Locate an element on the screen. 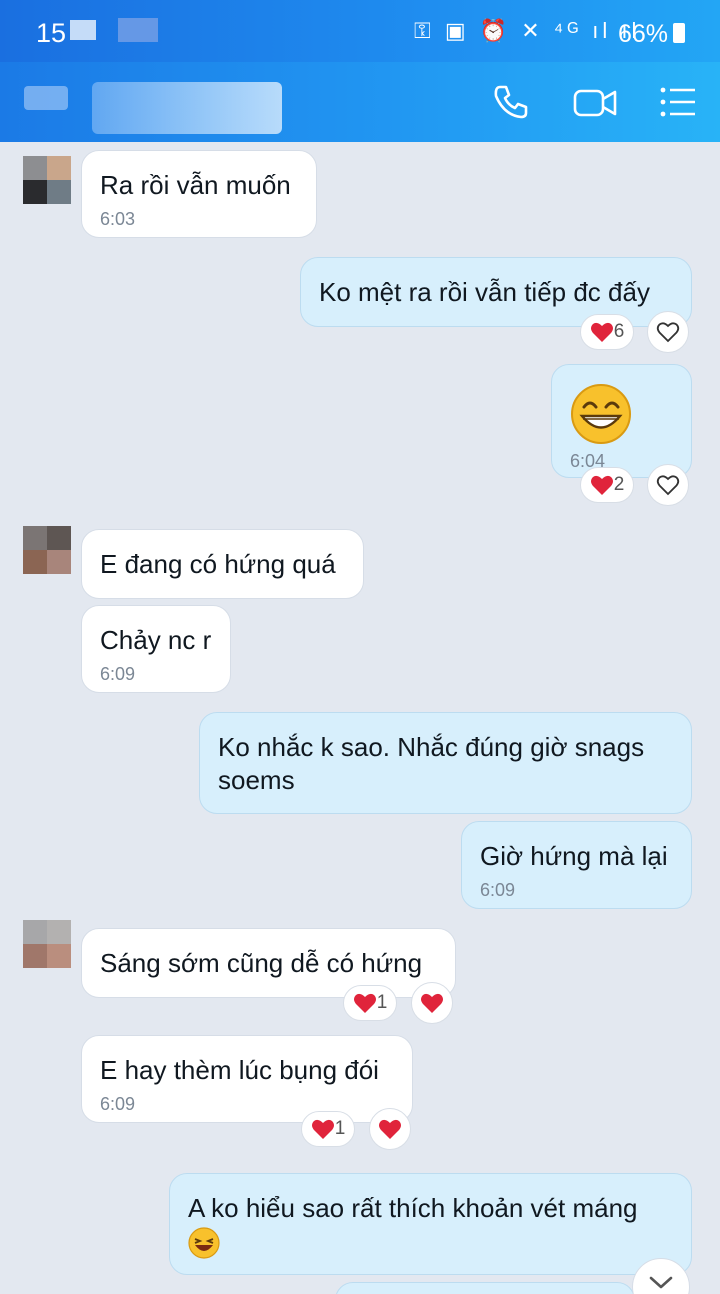 The image size is (720, 1294). outgoing-message: Giờ hứng mà lại 6:09 is located at coordinates (576, 865).